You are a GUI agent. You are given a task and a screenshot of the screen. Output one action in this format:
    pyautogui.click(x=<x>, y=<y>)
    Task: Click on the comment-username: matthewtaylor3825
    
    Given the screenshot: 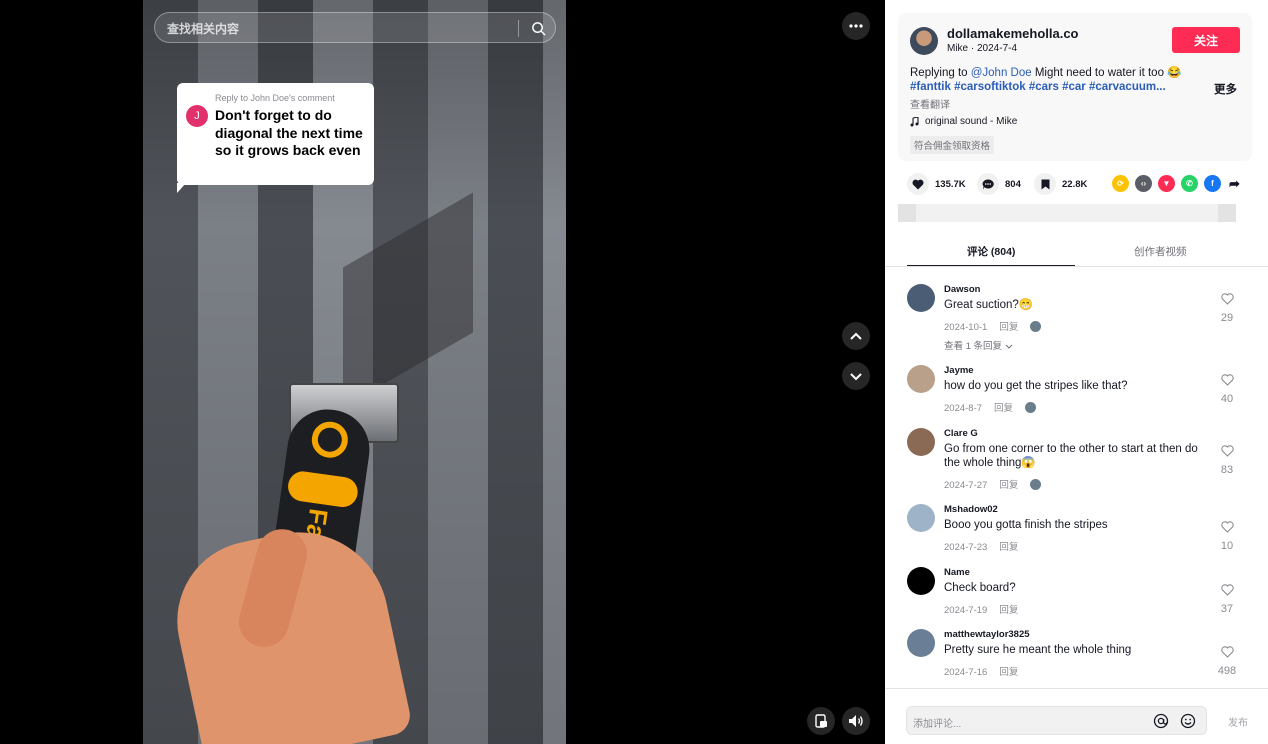 What is the action you would take?
    pyautogui.click(x=987, y=634)
    